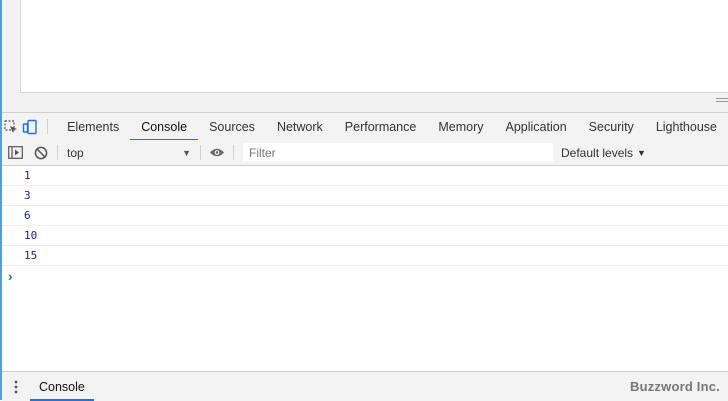  Describe the element at coordinates (31, 235) in the screenshot. I see `log-value: 10` at that location.